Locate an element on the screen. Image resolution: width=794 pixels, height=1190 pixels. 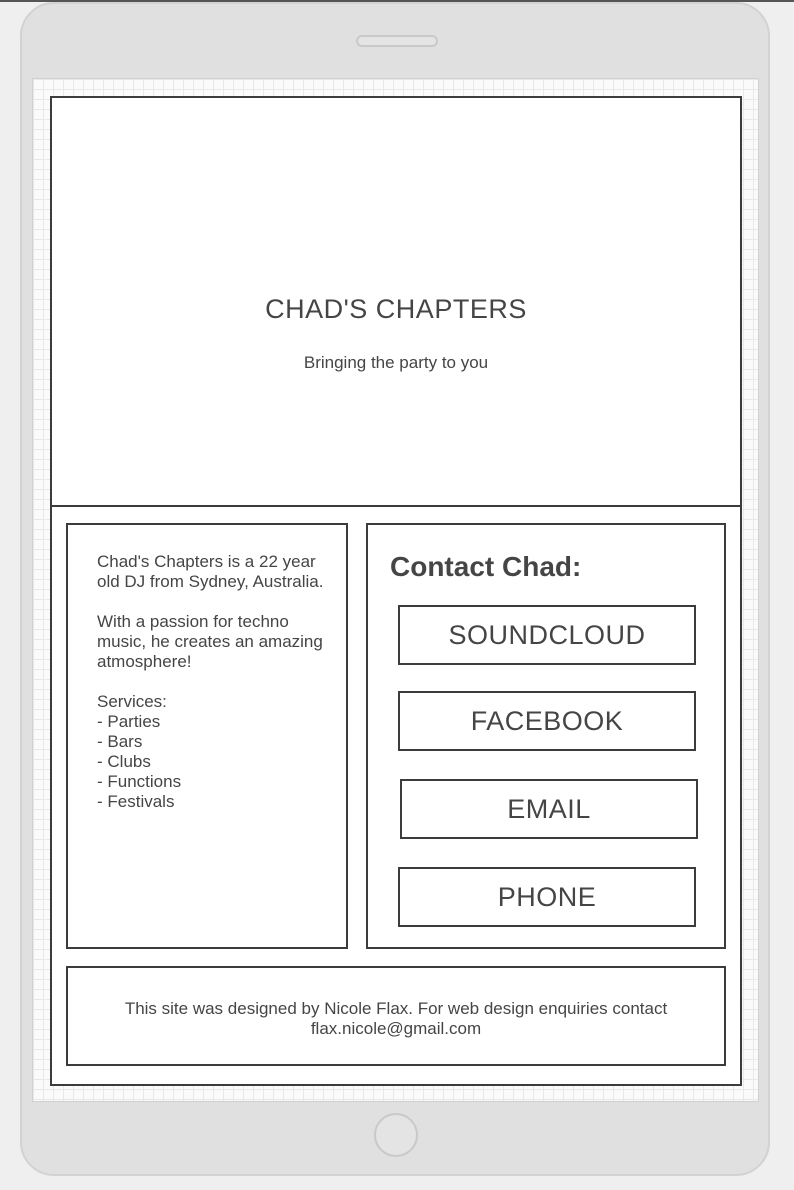
home-button is located at coordinates (396, 1135).